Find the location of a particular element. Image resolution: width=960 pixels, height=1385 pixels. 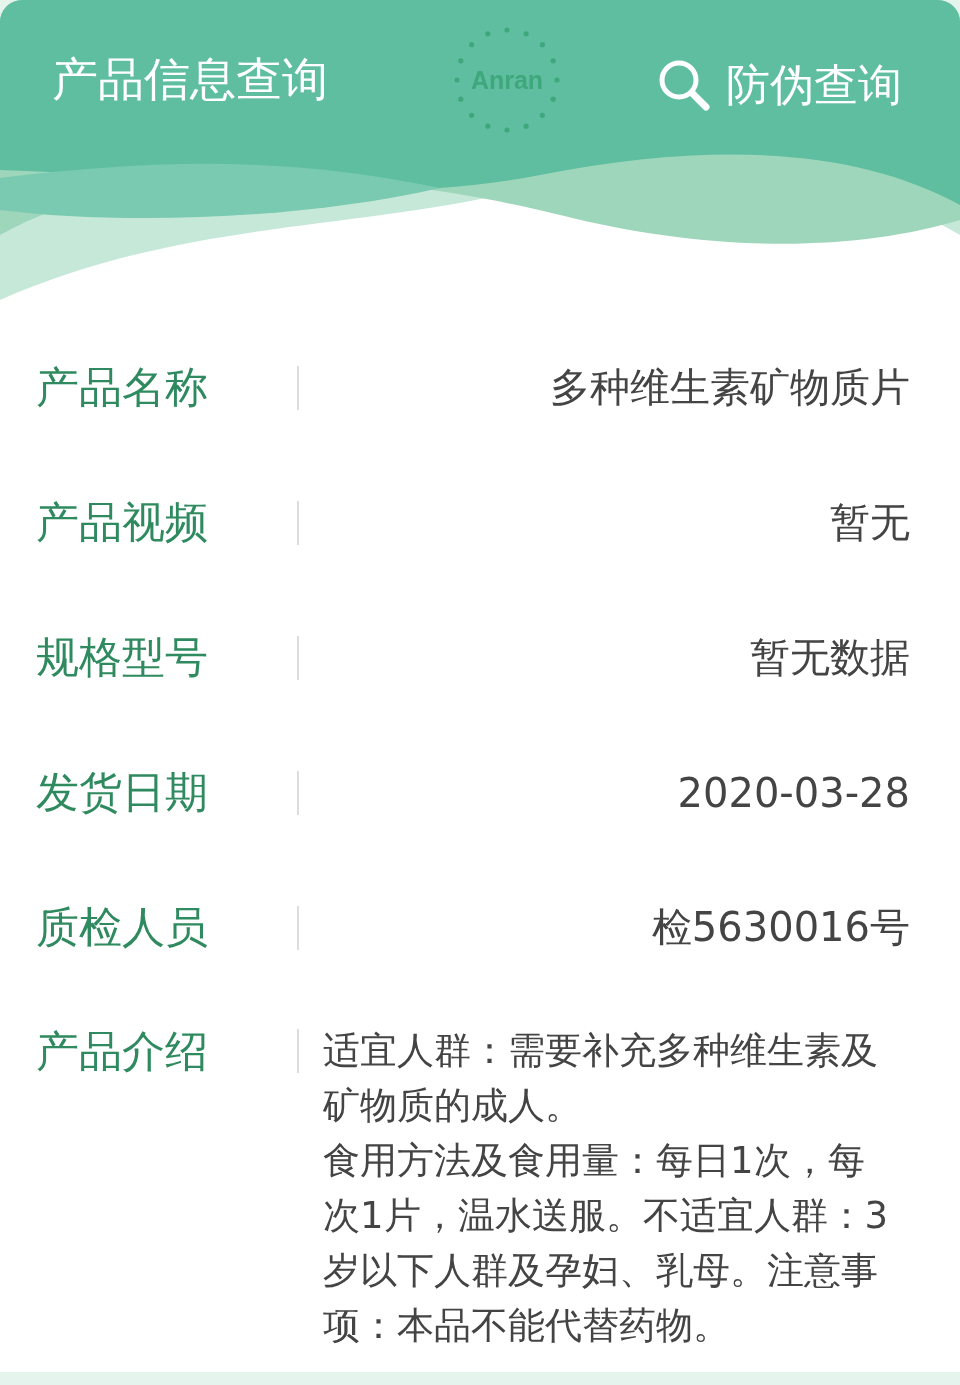

intro-paragraph: 食用方法及食用量：每日1次，每次1片，温水送服。不适宜人群：3岁以下人群及孕妇、乳母。注意事项：本品不能代替药物。 is located at coordinates (606, 1243).